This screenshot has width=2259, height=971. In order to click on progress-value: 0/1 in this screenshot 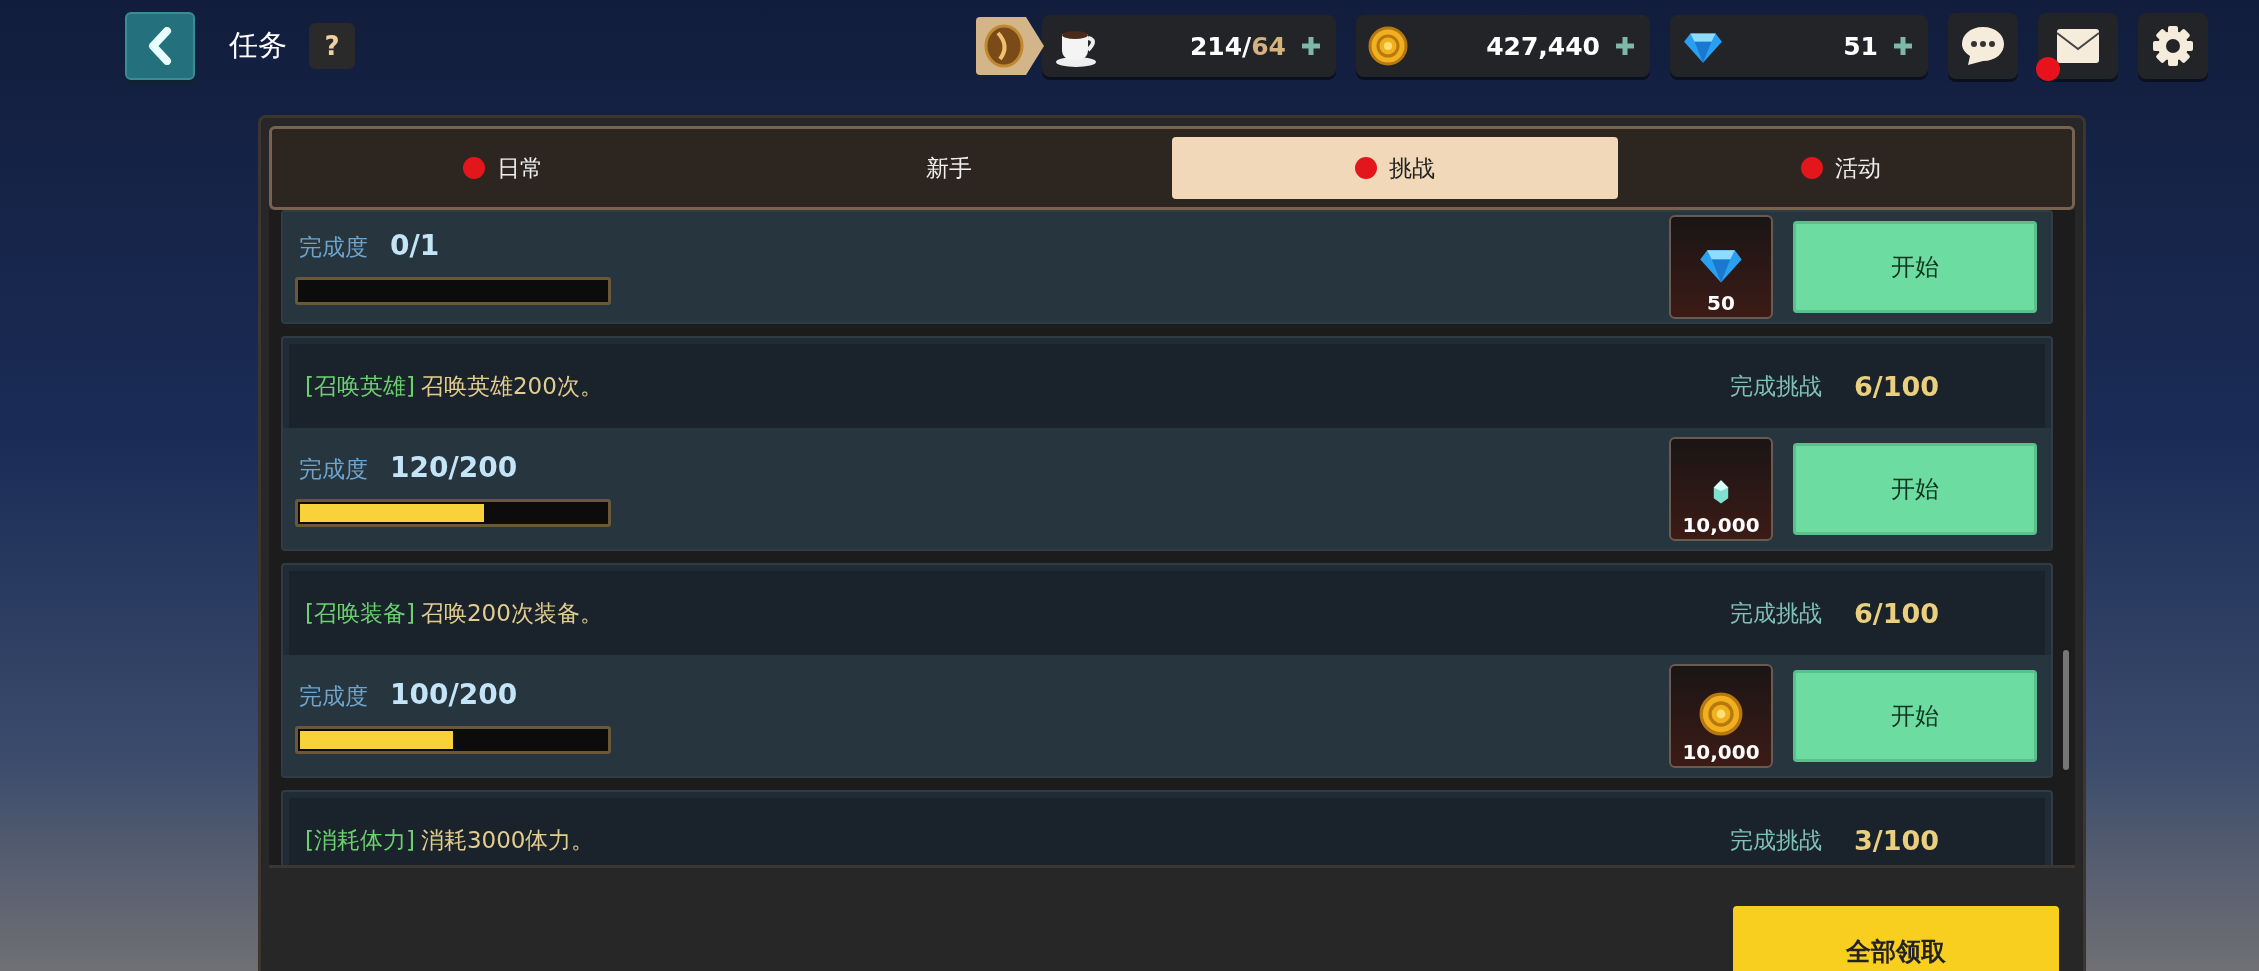, I will do `click(415, 245)`.